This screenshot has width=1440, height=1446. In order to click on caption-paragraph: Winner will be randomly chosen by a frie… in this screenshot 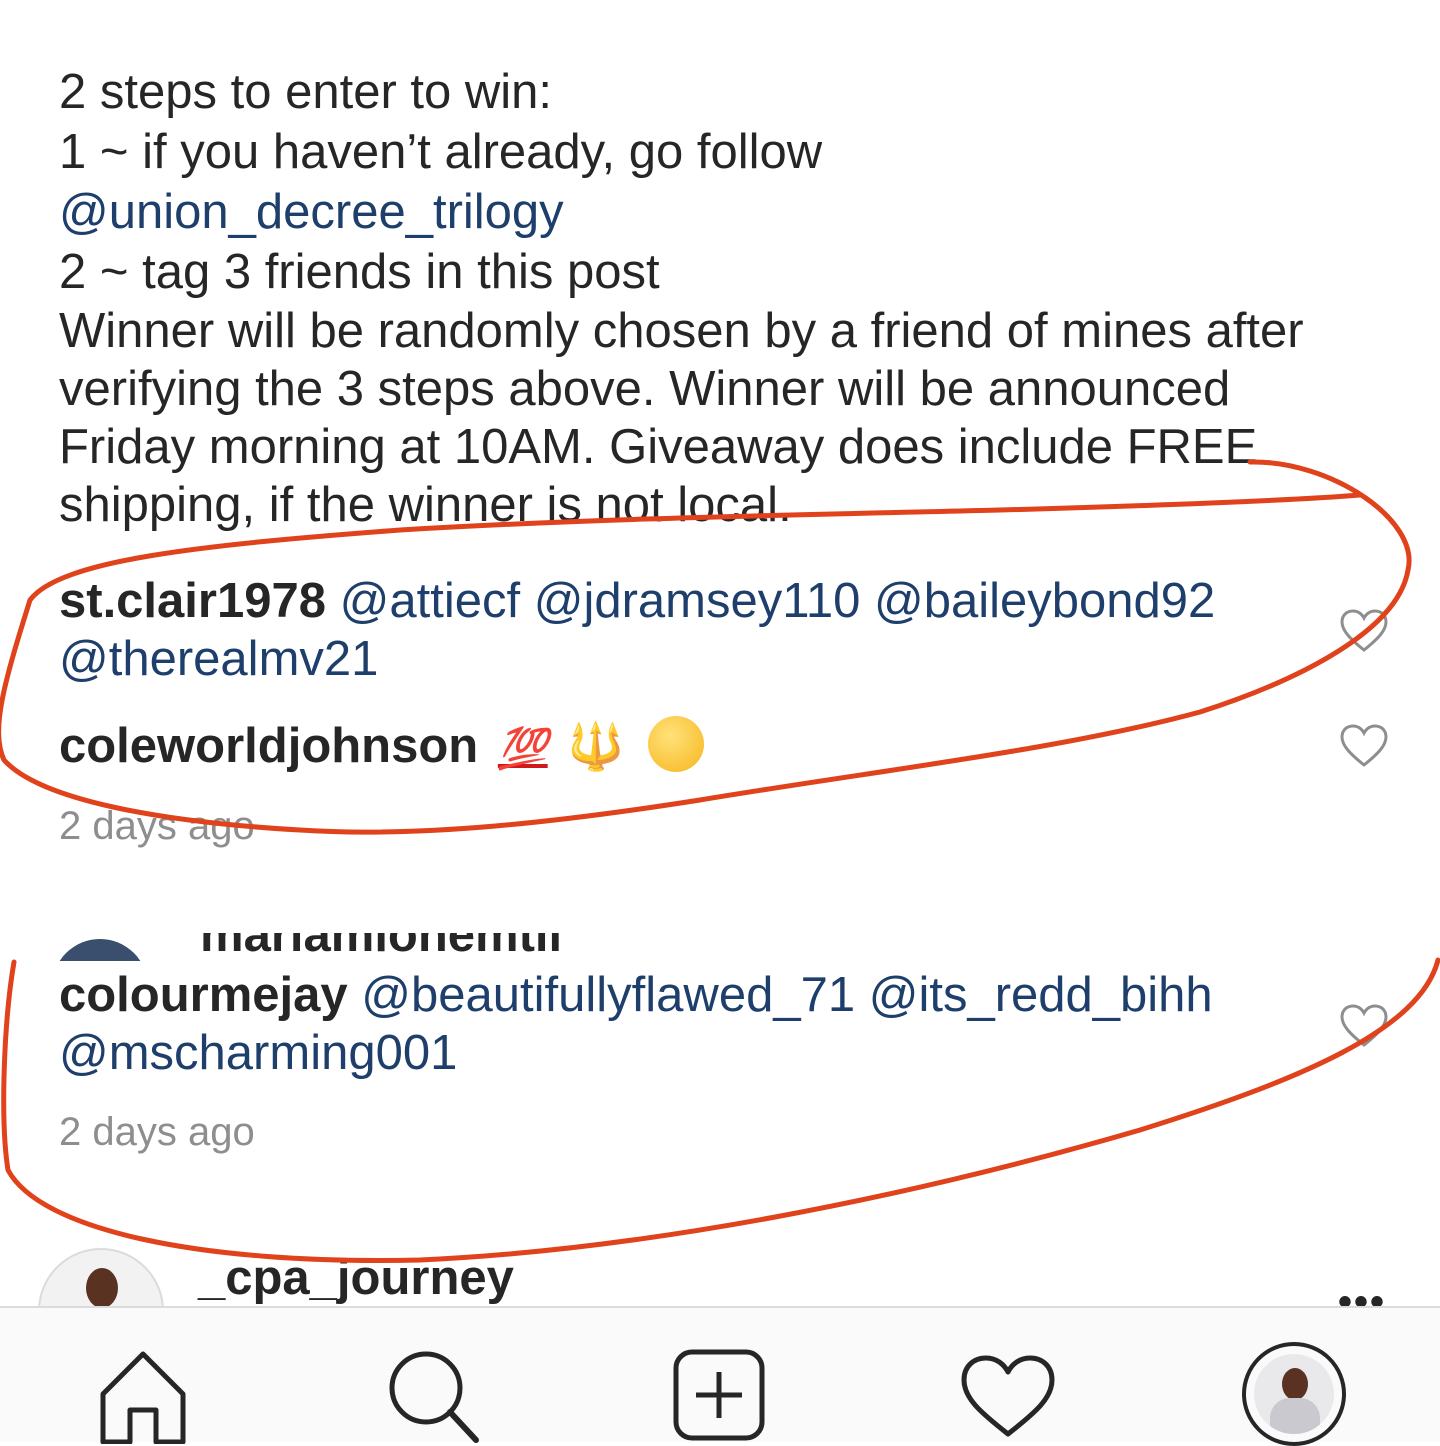, I will do `click(681, 418)`.